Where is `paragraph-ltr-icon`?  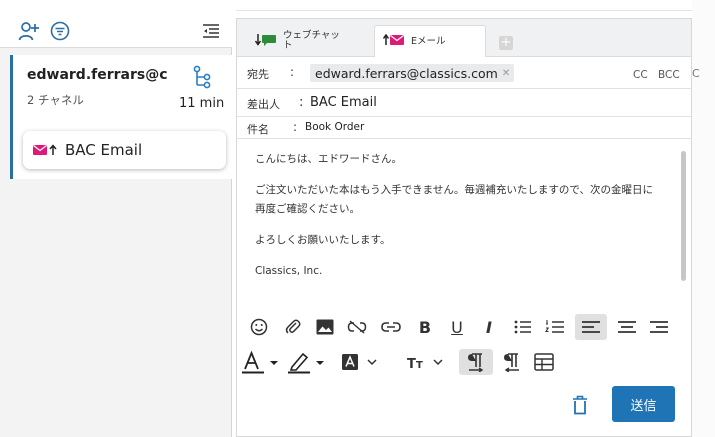 paragraph-ltr-icon is located at coordinates (476, 362).